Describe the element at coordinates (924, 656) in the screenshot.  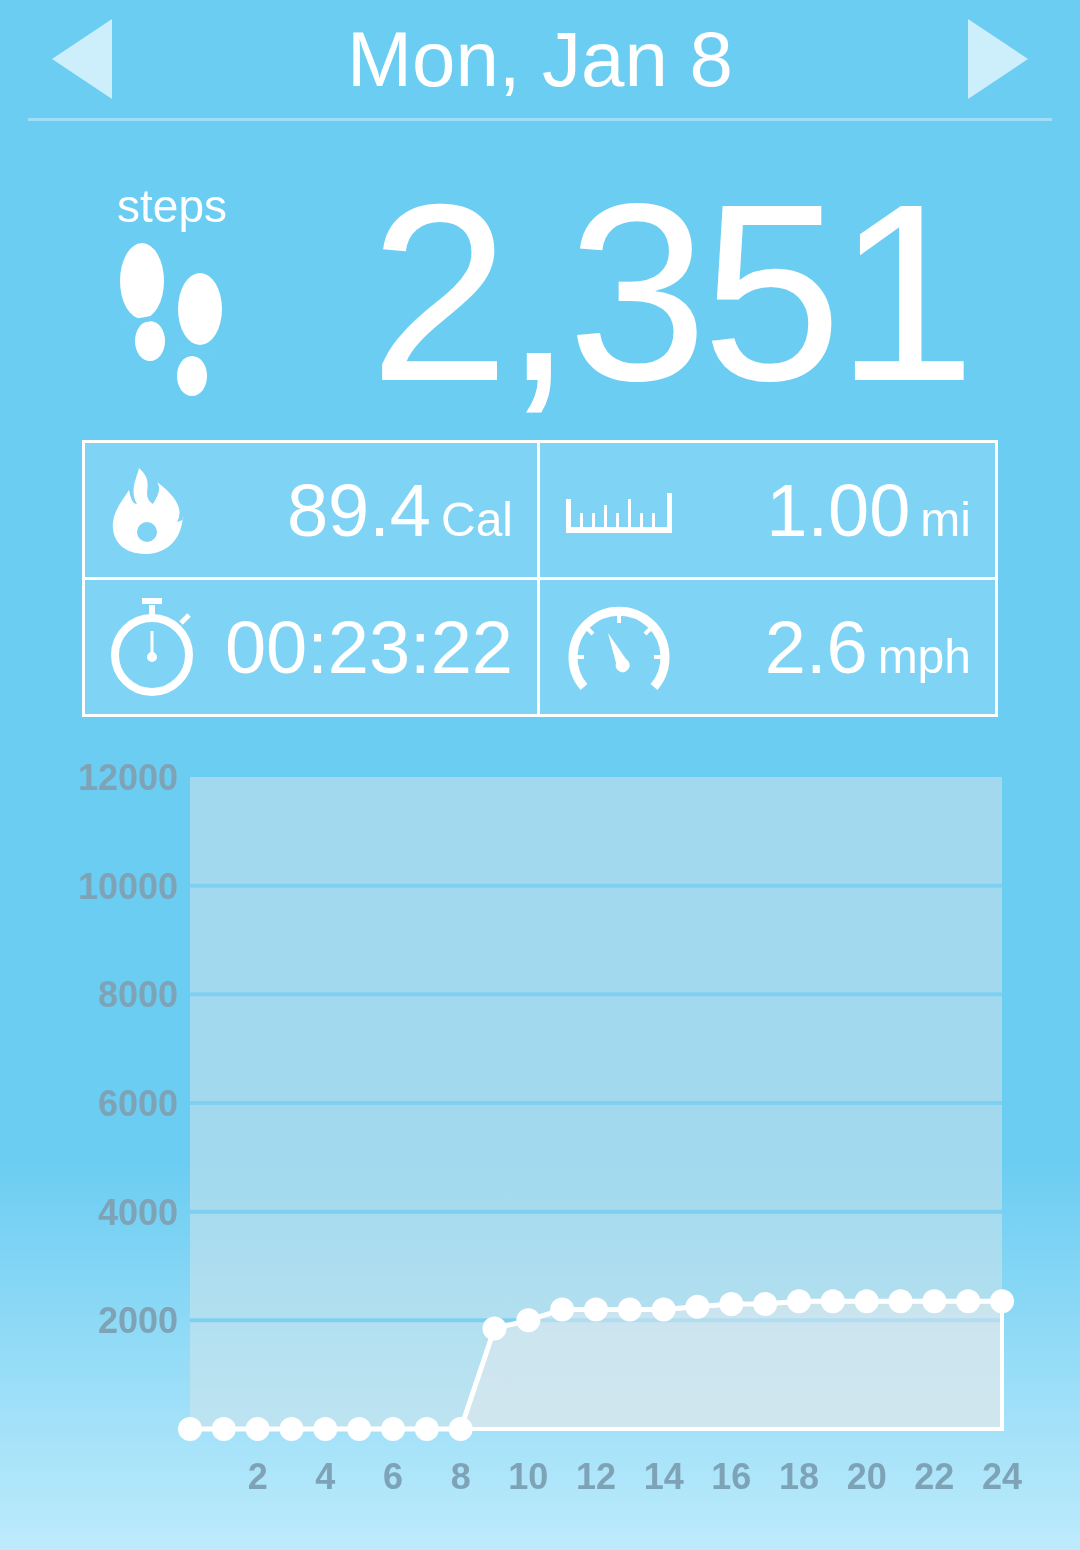
I see `stat-unit: mph` at that location.